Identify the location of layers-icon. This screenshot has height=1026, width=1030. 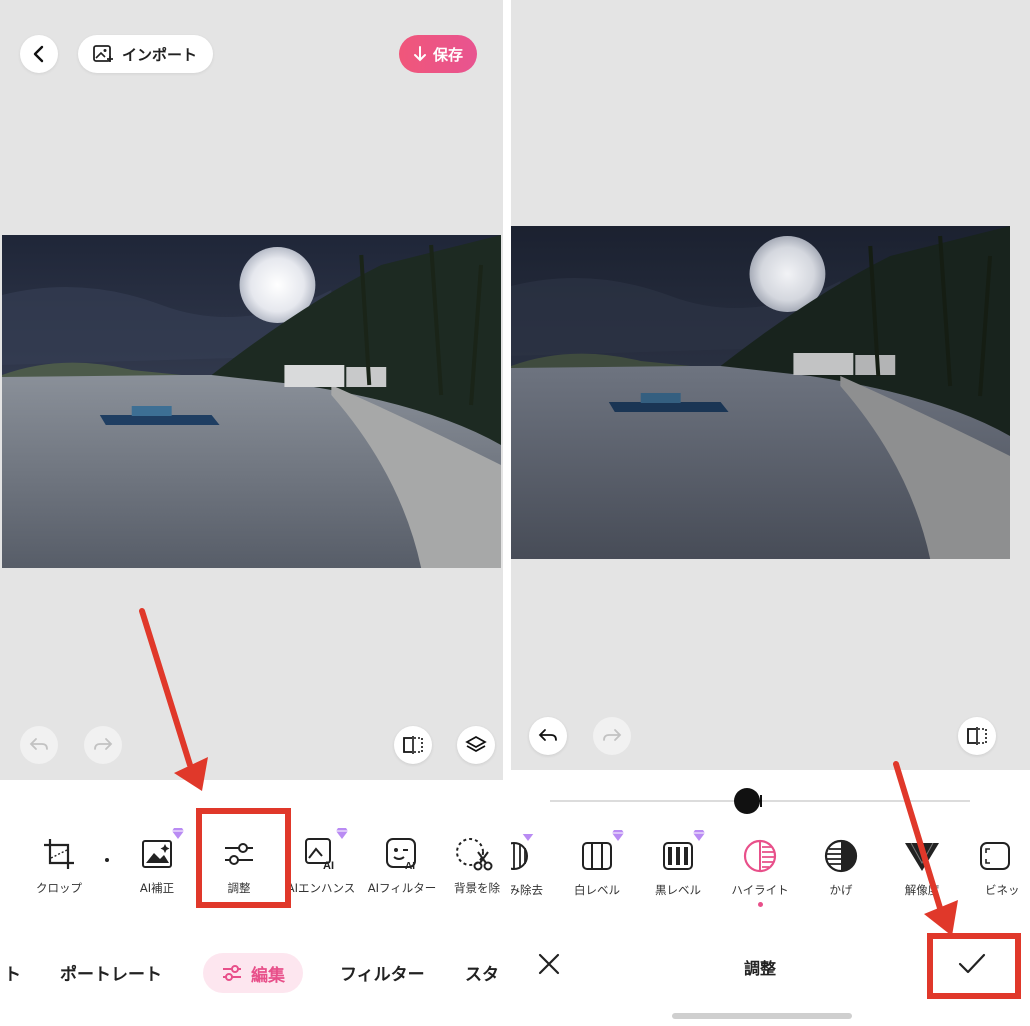
(476, 744).